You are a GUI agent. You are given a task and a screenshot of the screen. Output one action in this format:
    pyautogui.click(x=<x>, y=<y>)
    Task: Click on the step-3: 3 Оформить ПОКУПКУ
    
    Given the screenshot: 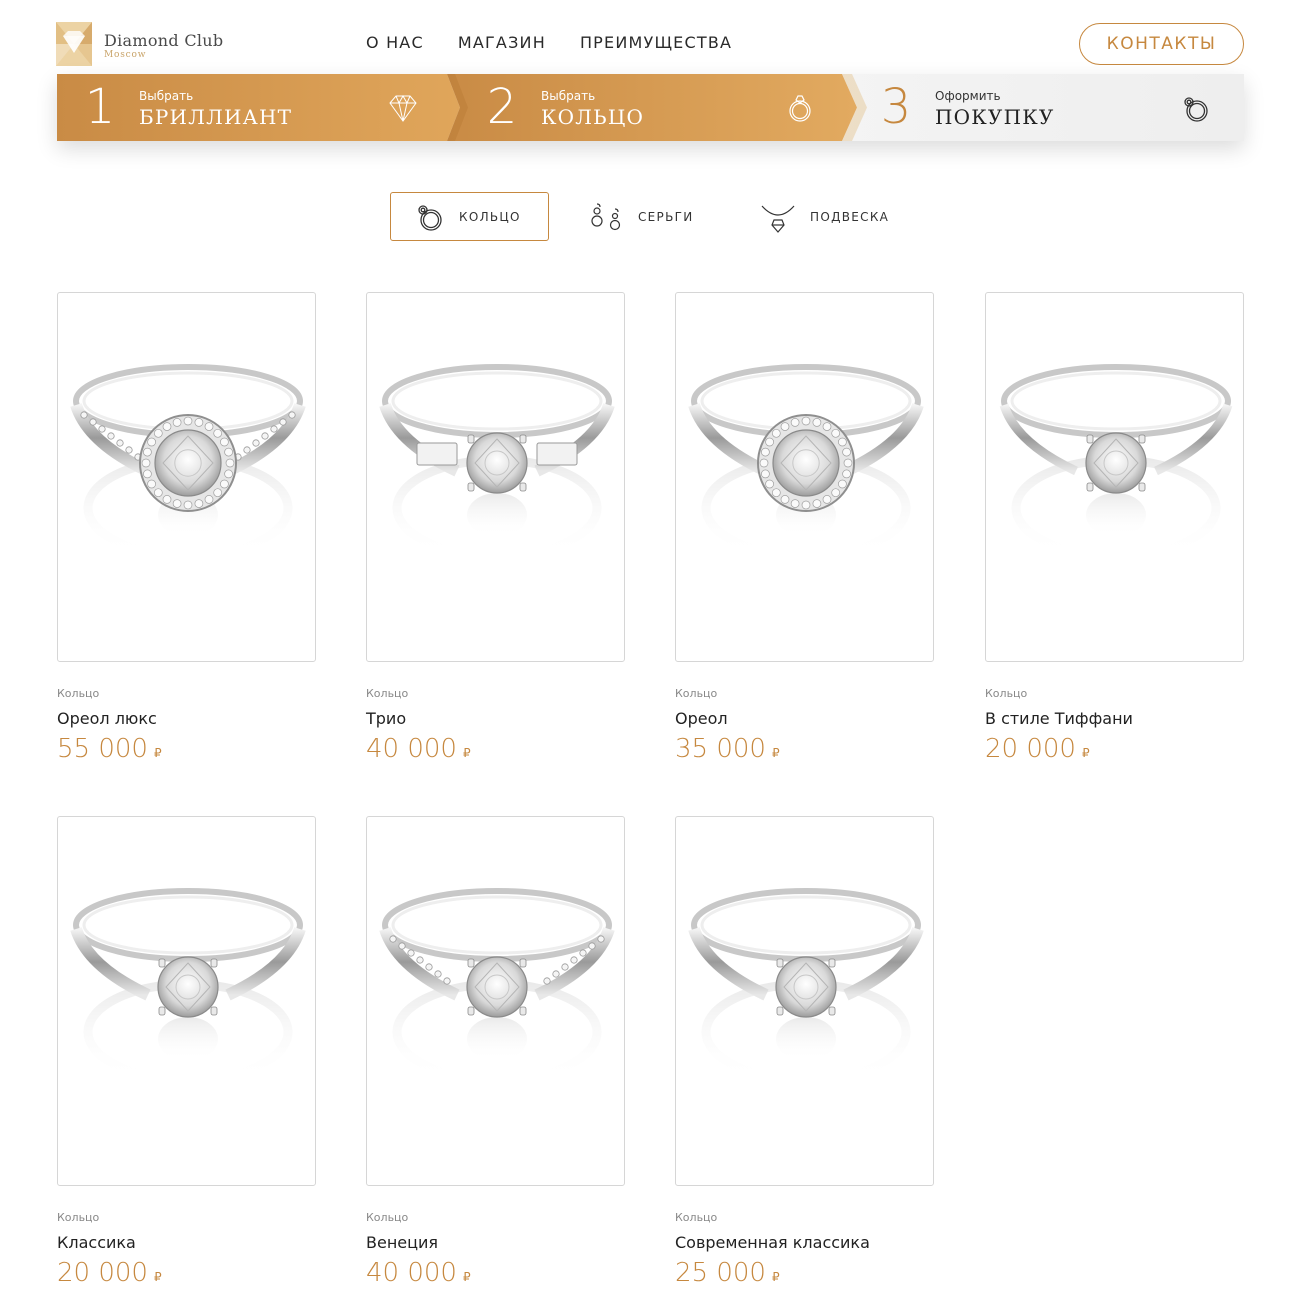 What is the action you would take?
    pyautogui.click(x=965, y=107)
    